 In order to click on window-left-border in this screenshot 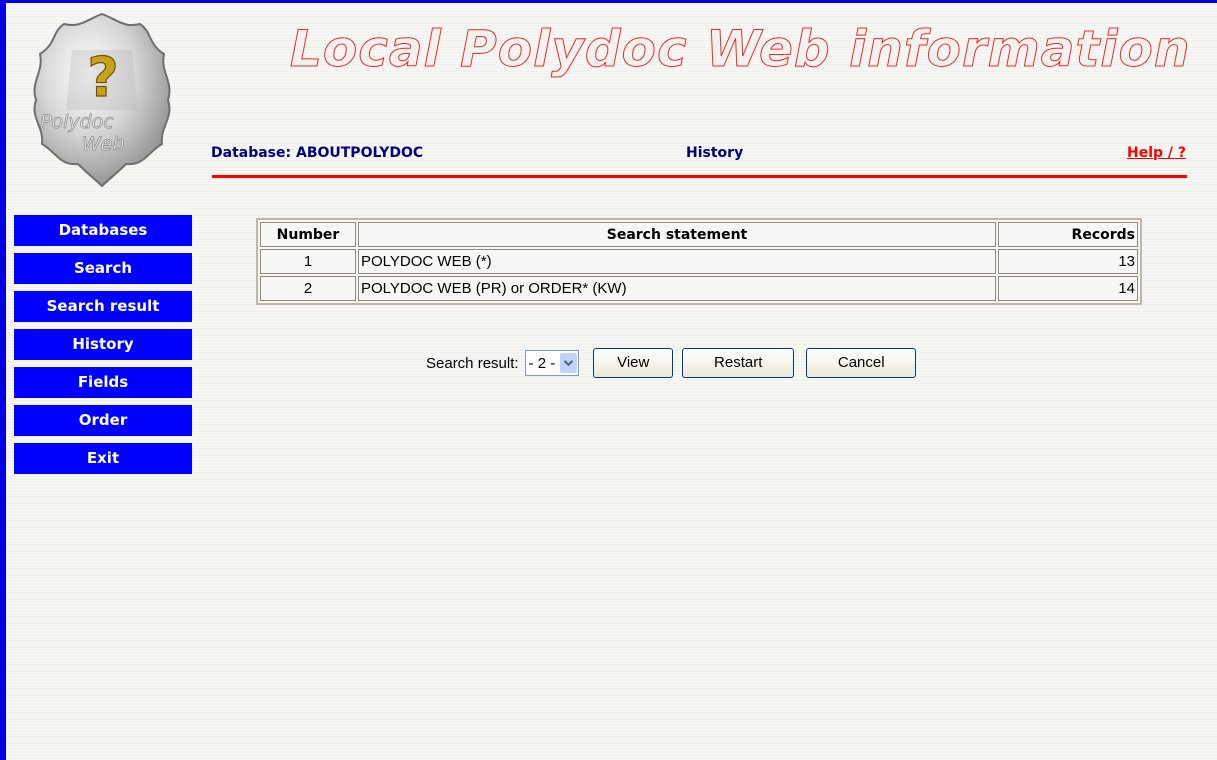, I will do `click(3, 380)`.